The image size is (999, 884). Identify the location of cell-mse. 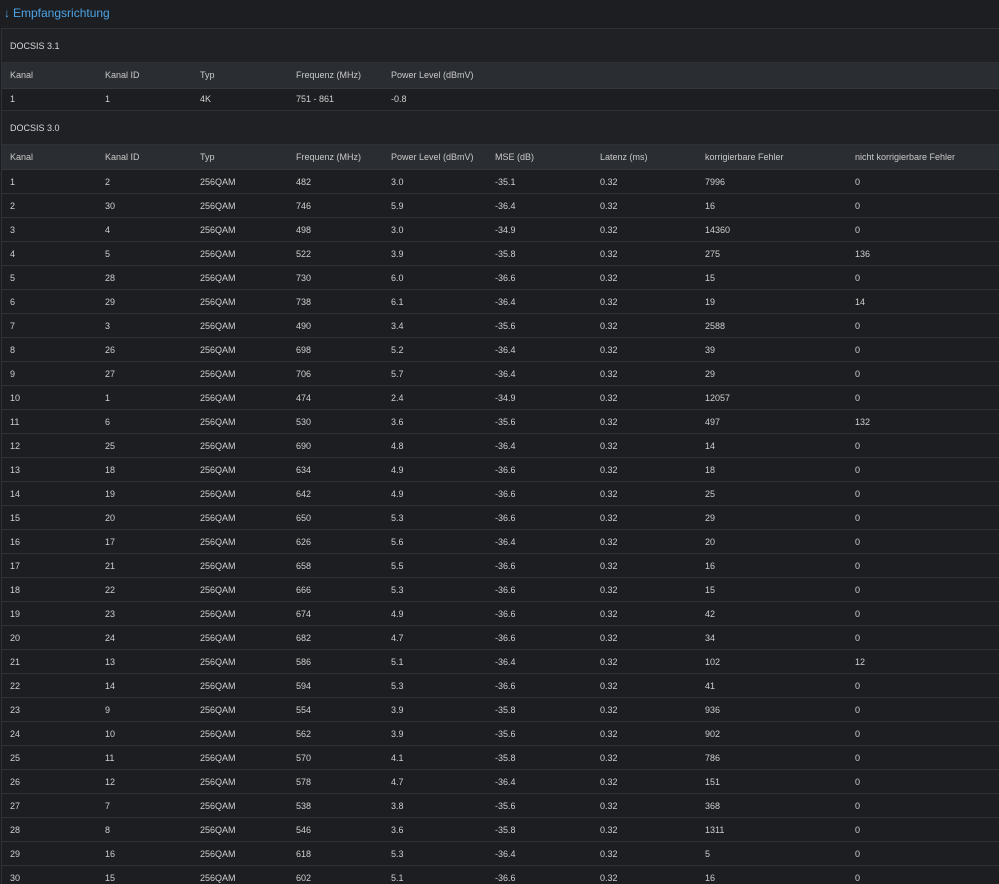
(539, 99).